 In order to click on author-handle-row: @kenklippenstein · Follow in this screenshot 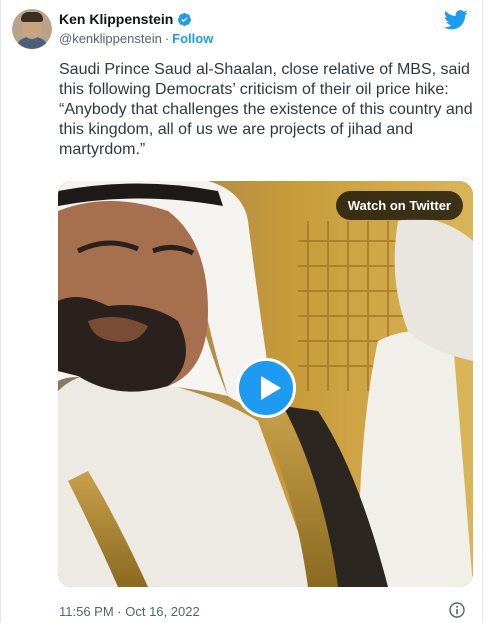, I will do `click(136, 38)`.